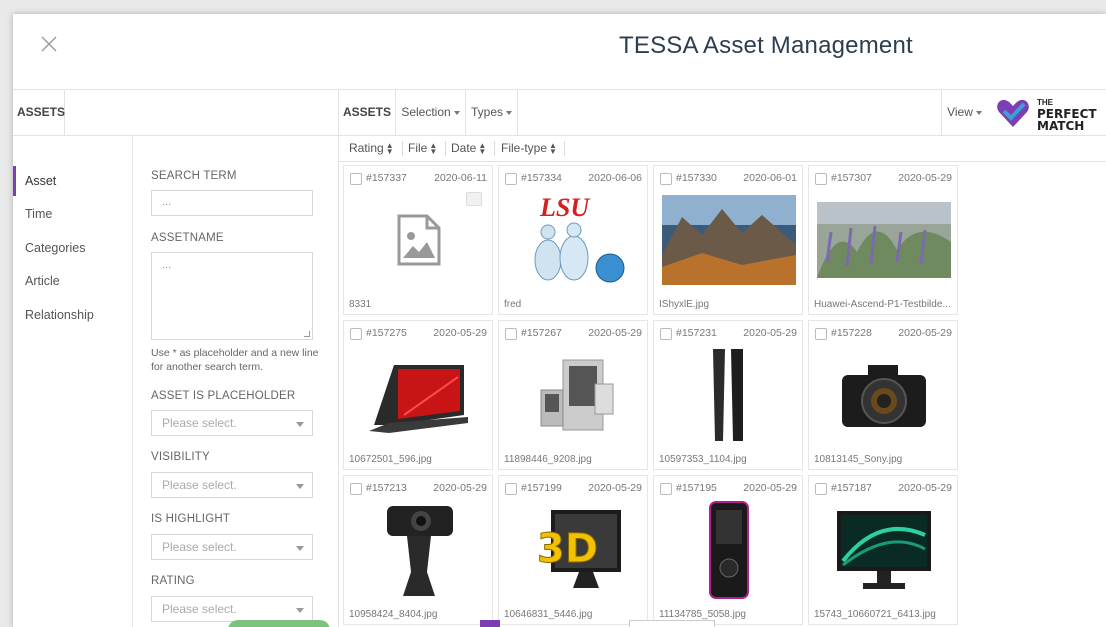 The height and width of the screenshot is (627, 1106). I want to click on types-label: Types, so click(486, 112).